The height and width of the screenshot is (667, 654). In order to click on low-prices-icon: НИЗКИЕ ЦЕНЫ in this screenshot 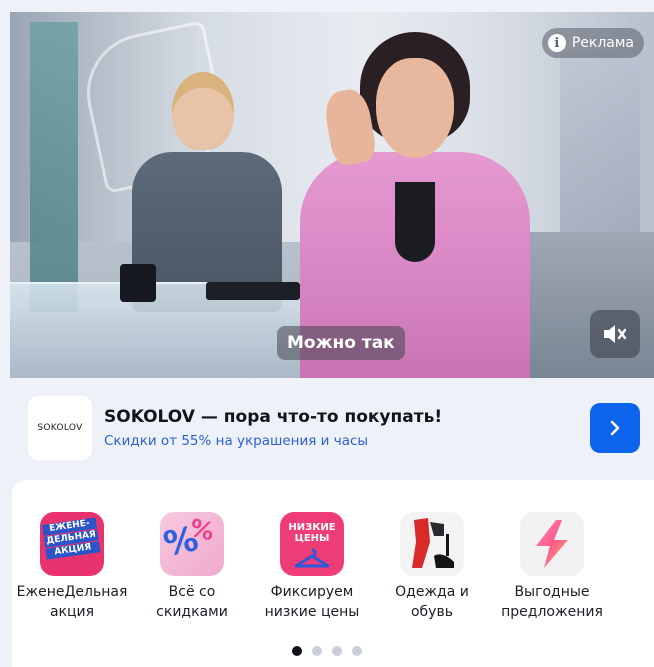, I will do `click(312, 544)`.